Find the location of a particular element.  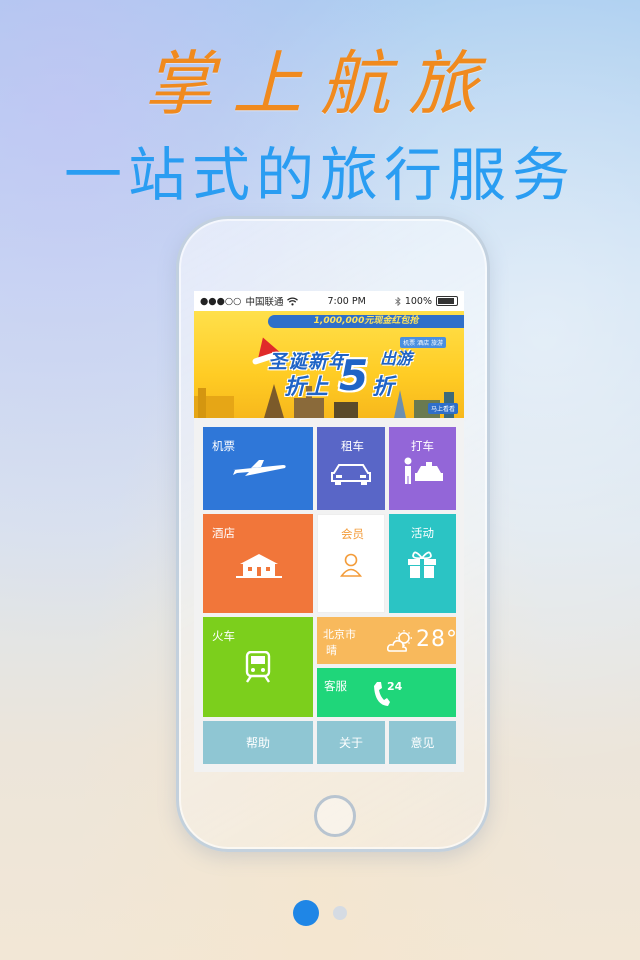

tile-train-label: 火车 is located at coordinates (223, 636).